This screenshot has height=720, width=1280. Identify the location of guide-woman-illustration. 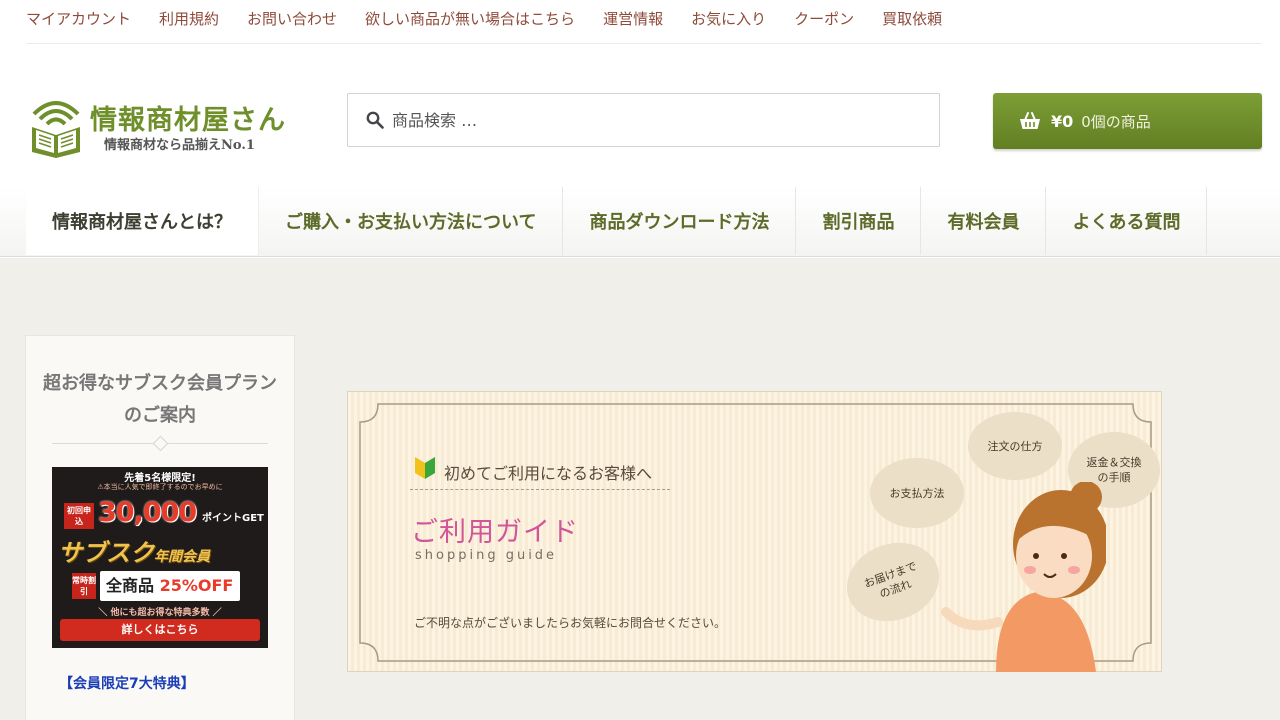
(1023, 577).